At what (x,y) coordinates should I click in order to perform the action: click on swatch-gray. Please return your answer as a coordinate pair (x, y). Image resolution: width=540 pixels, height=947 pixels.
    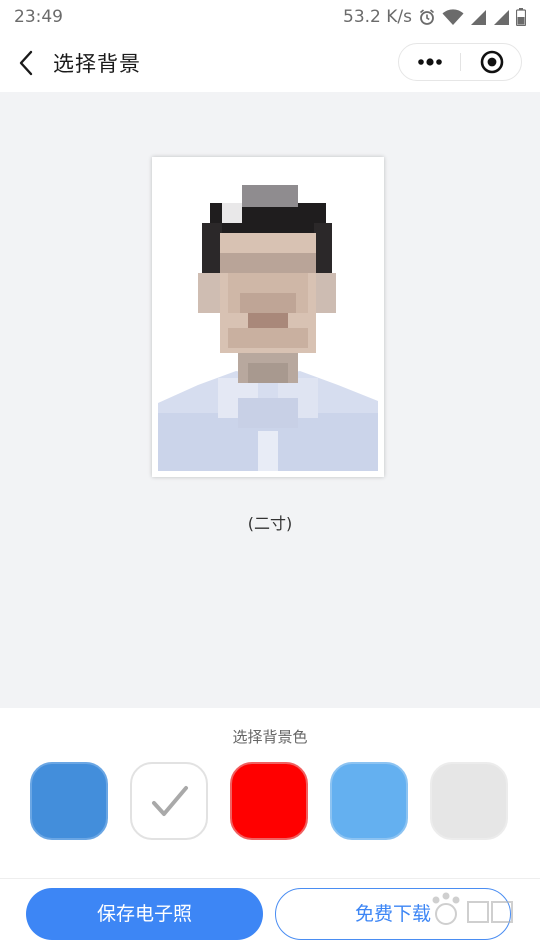
    Looking at the image, I should click on (469, 801).